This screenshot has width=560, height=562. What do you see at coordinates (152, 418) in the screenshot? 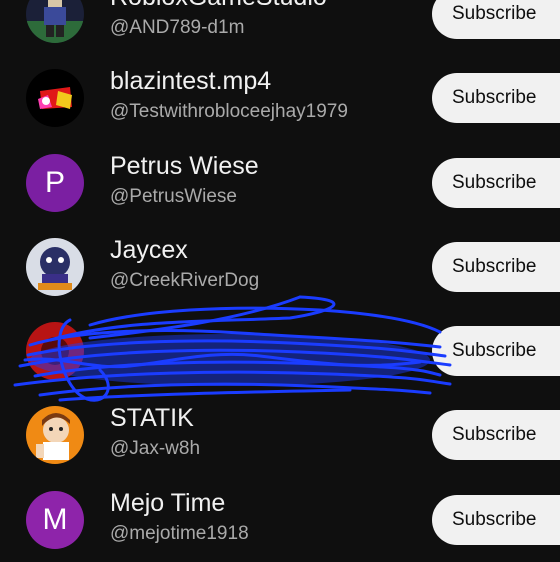
I see `channel-name: STATIK` at bounding box center [152, 418].